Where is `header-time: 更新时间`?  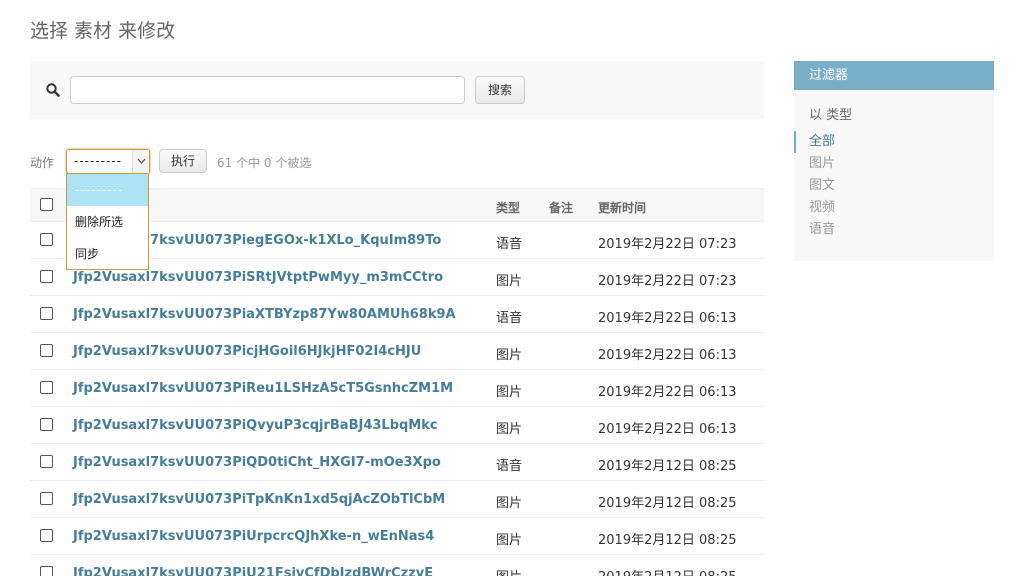
header-time: 更新时间 is located at coordinates (622, 207).